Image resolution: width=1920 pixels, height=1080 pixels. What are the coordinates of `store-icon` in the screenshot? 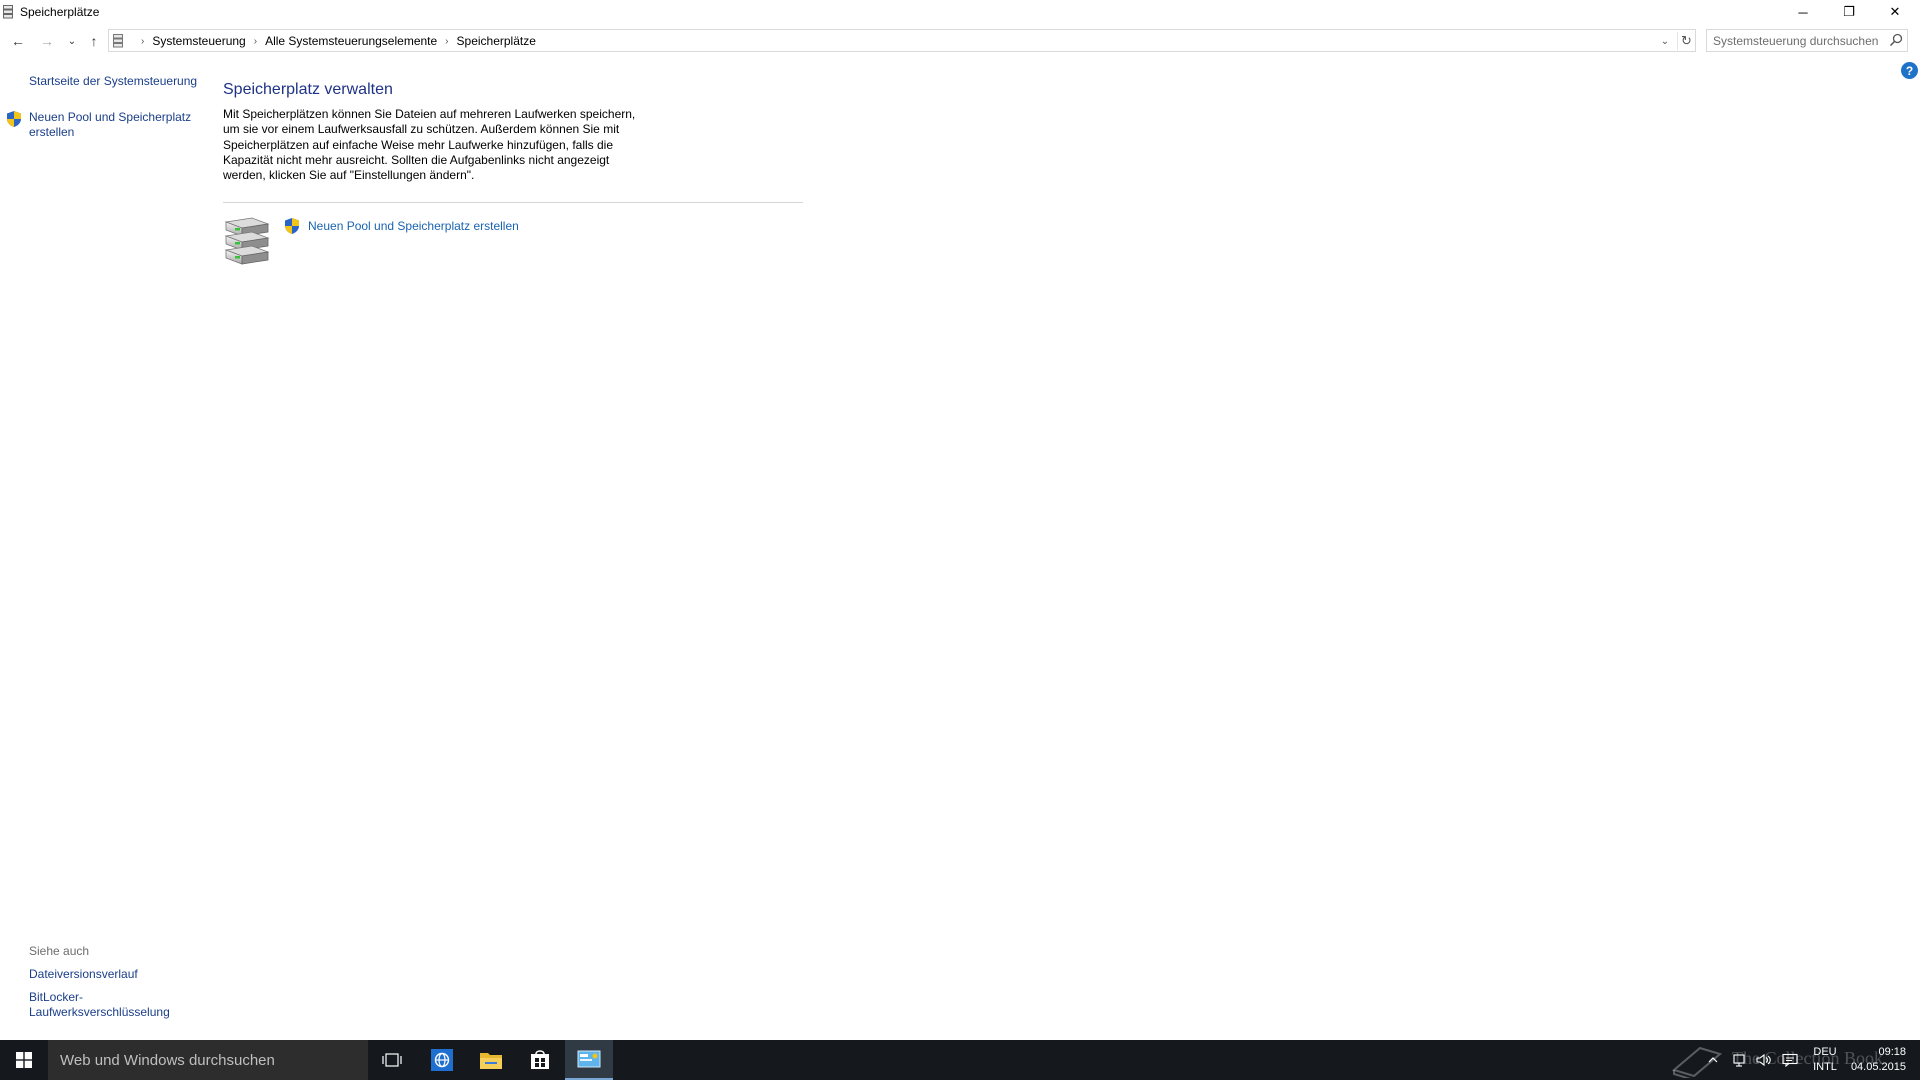 It's located at (540, 1059).